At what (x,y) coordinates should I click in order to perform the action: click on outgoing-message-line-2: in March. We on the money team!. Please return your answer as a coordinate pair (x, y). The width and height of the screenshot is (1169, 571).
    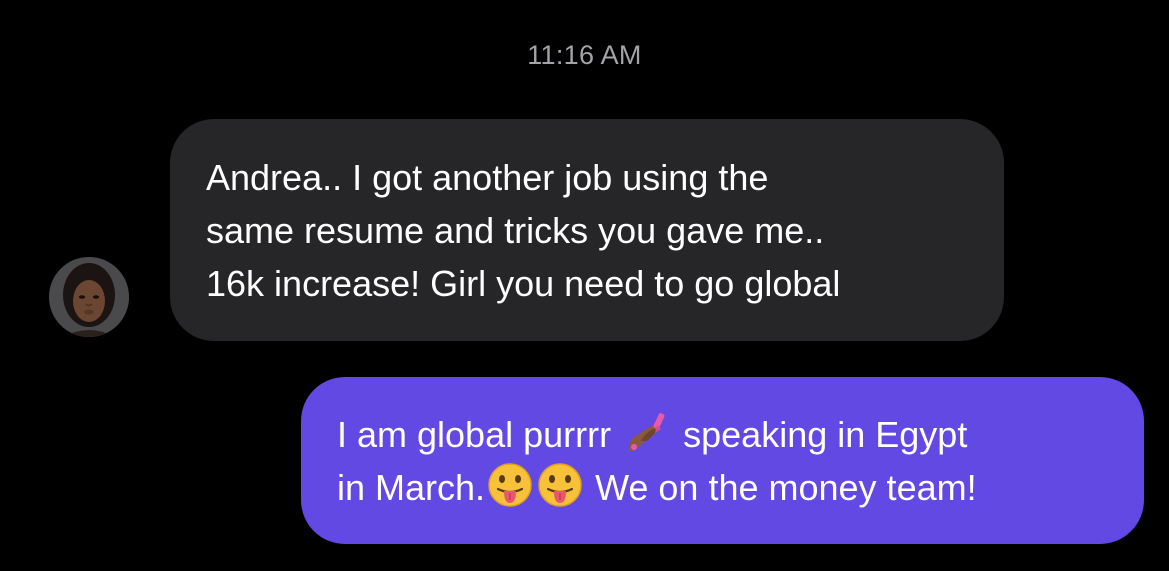
    Looking at the image, I should click on (725, 487).